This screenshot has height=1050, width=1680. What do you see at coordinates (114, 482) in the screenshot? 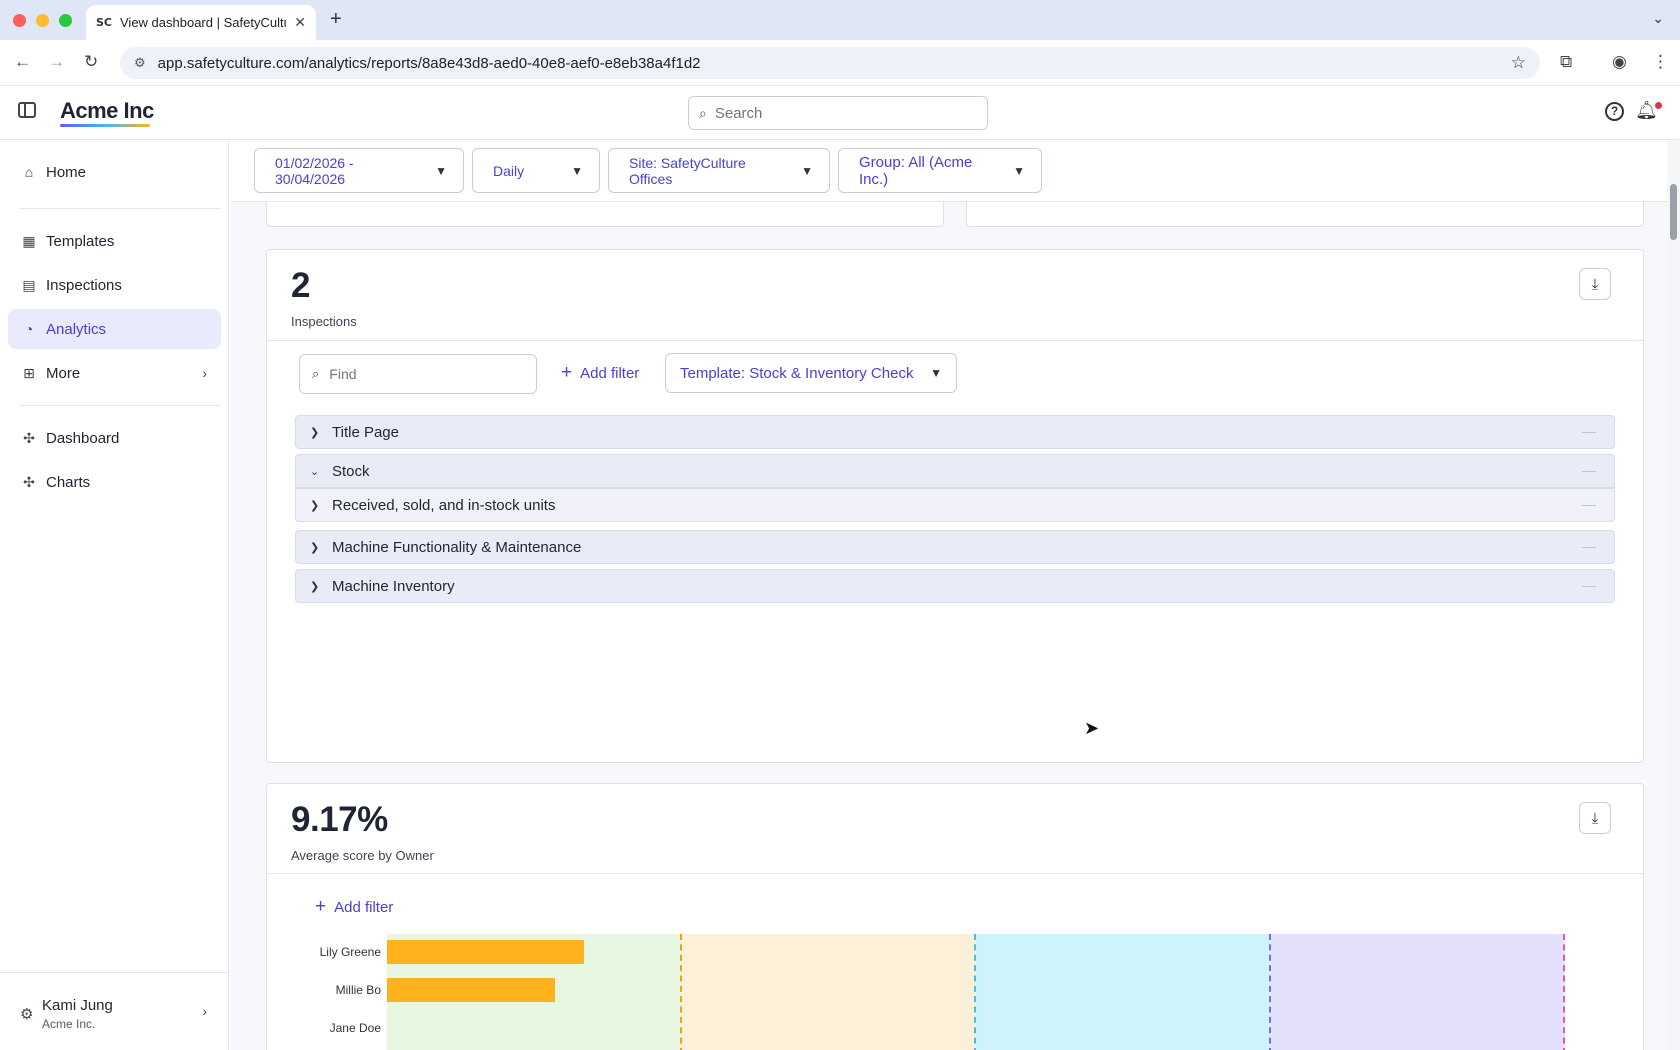
I see `sidebar-item-charts: ✣ Charts` at bounding box center [114, 482].